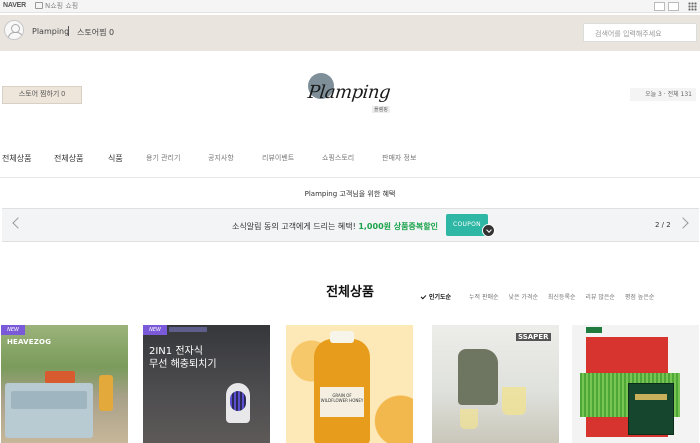  Describe the element at coordinates (221, 158) in the screenshot. I see `nav-item-notice: 공지사항` at that location.